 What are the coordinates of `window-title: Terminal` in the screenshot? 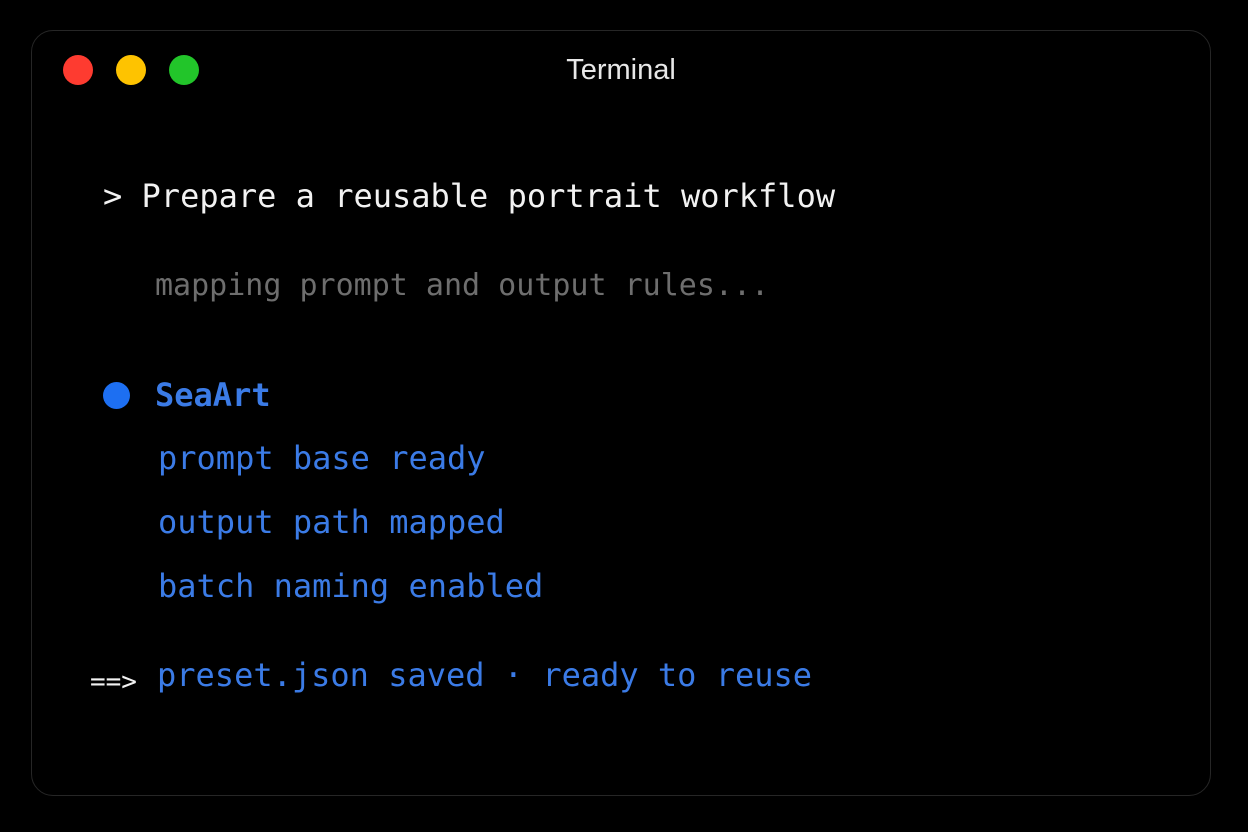 It's located at (621, 70).